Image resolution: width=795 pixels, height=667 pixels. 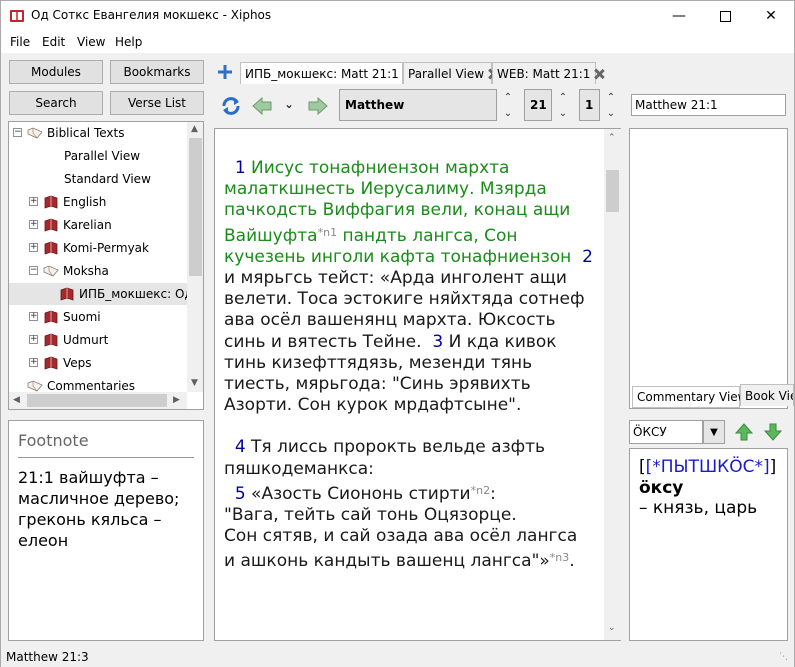 I want to click on back-arrow-icon, so click(x=262, y=106).